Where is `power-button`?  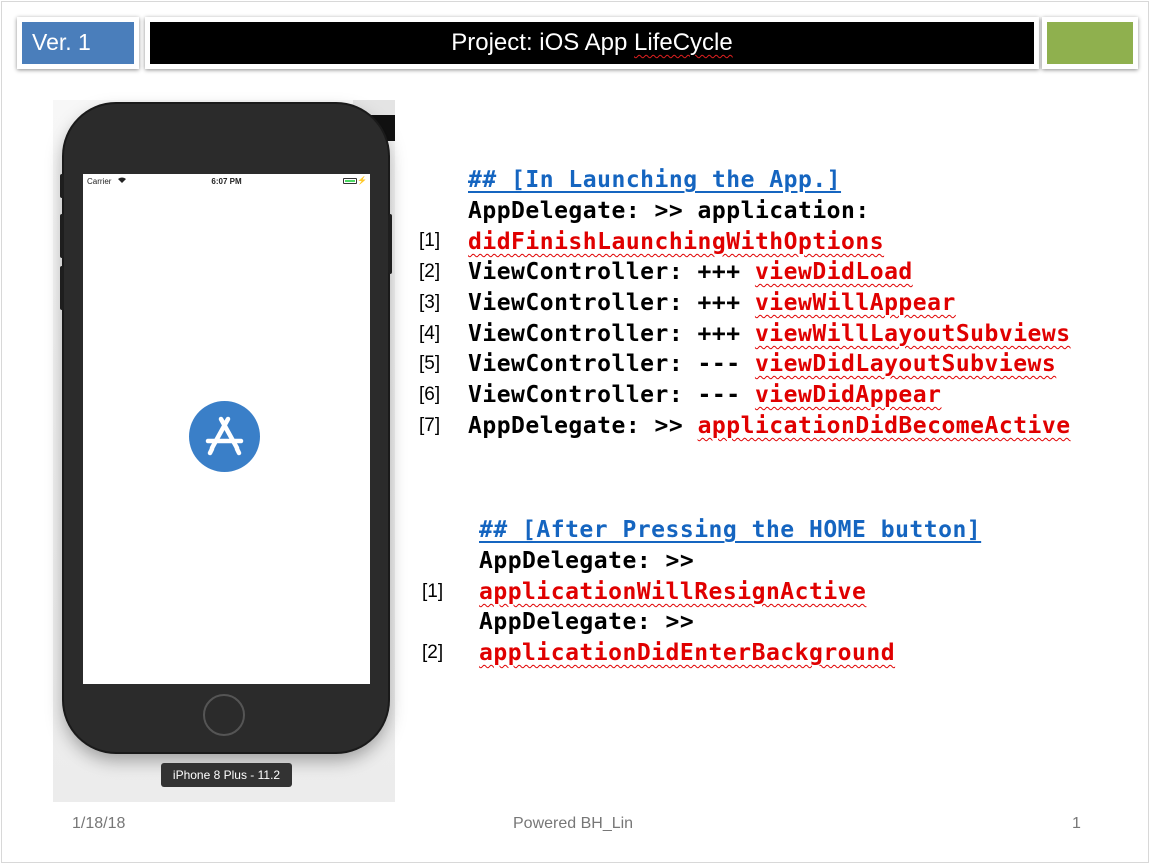 power-button is located at coordinates (390, 244).